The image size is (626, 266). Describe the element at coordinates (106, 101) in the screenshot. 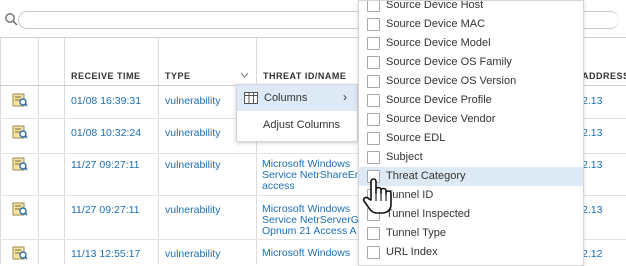

I see `receive-time-link: 01/08 16:39:31` at that location.